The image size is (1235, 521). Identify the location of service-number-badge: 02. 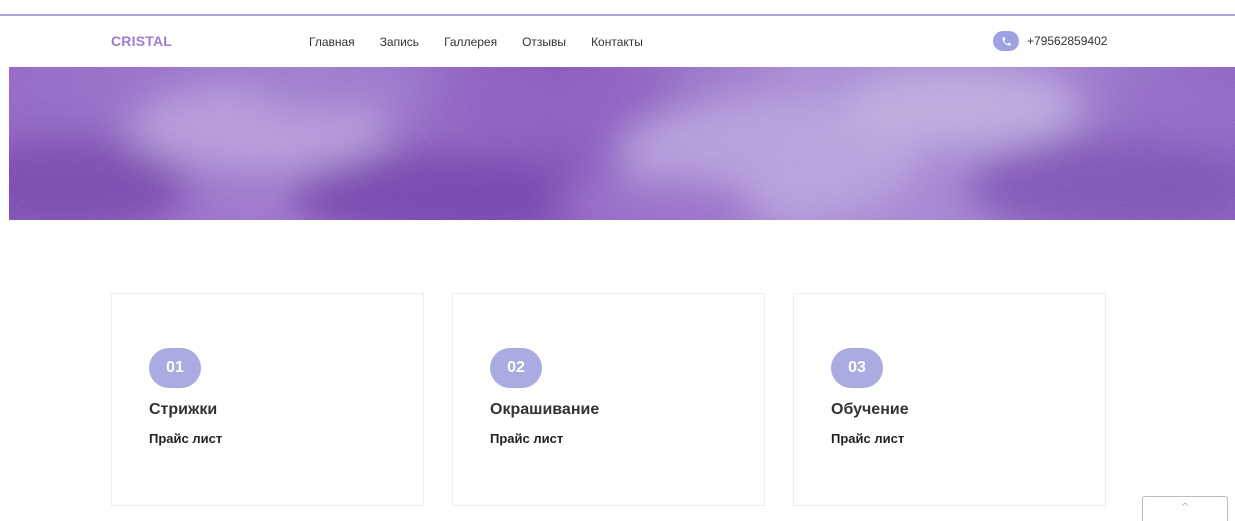
(516, 368).